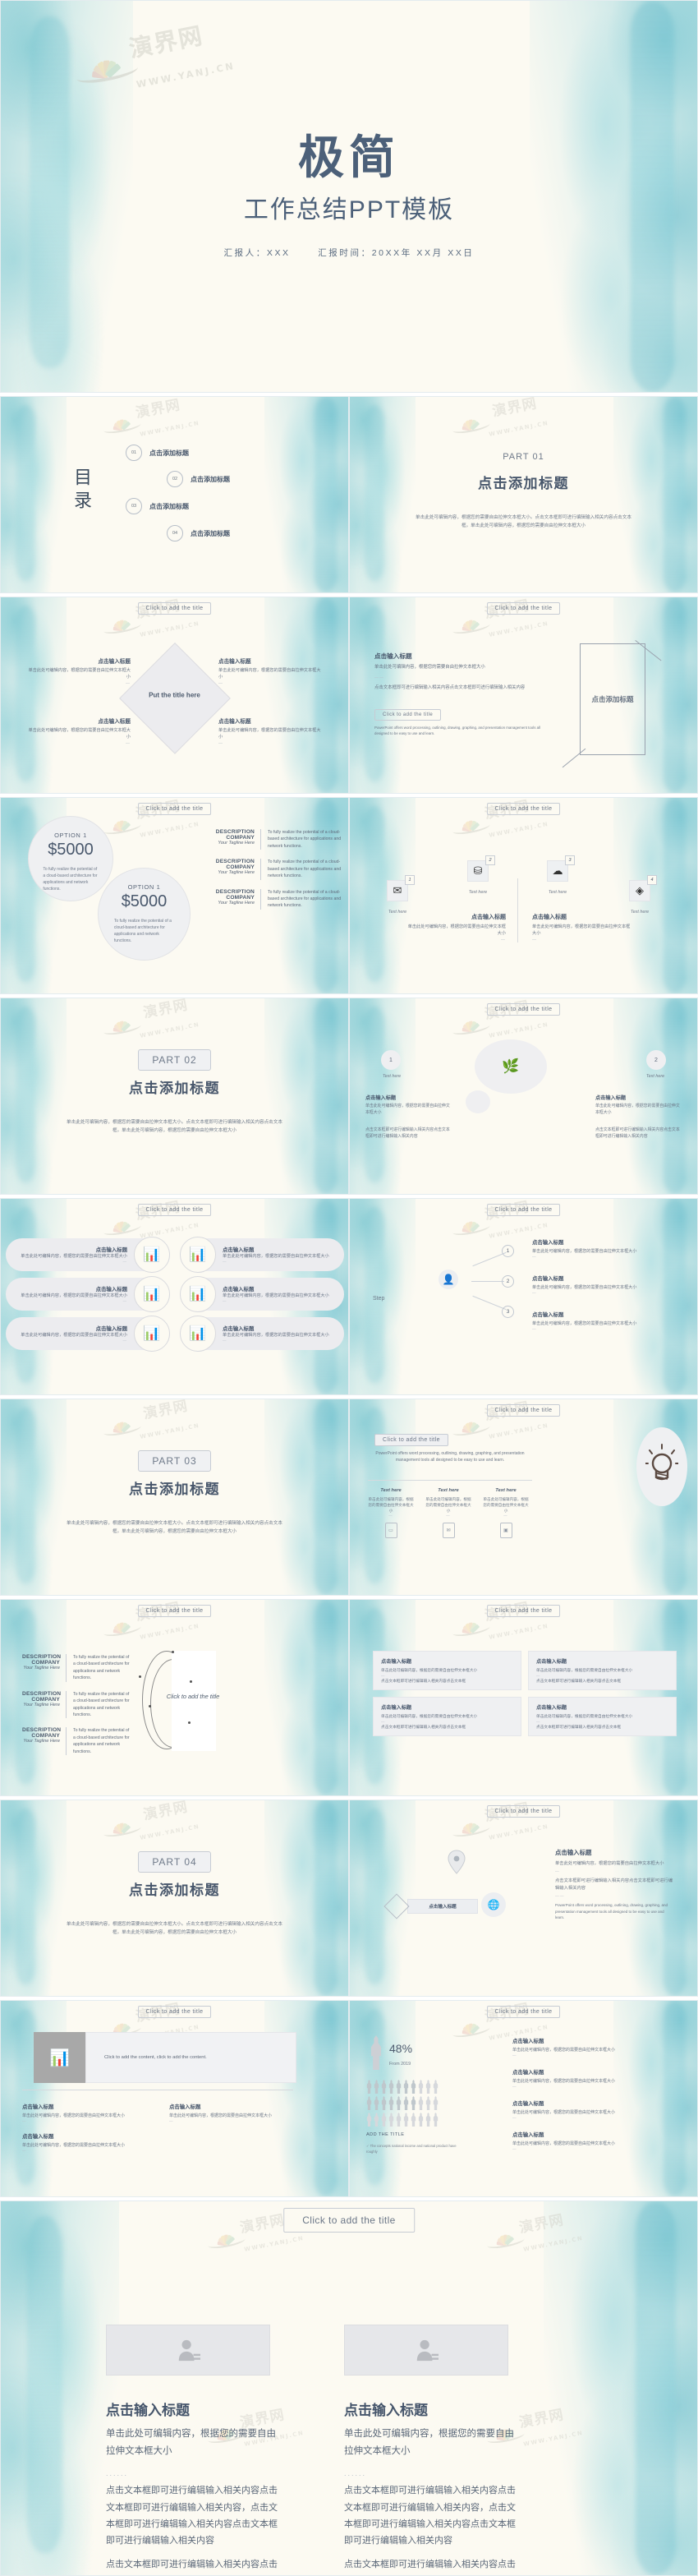 This screenshot has width=698, height=2576. I want to click on mail-icon: ✉ 1, so click(401, 888).